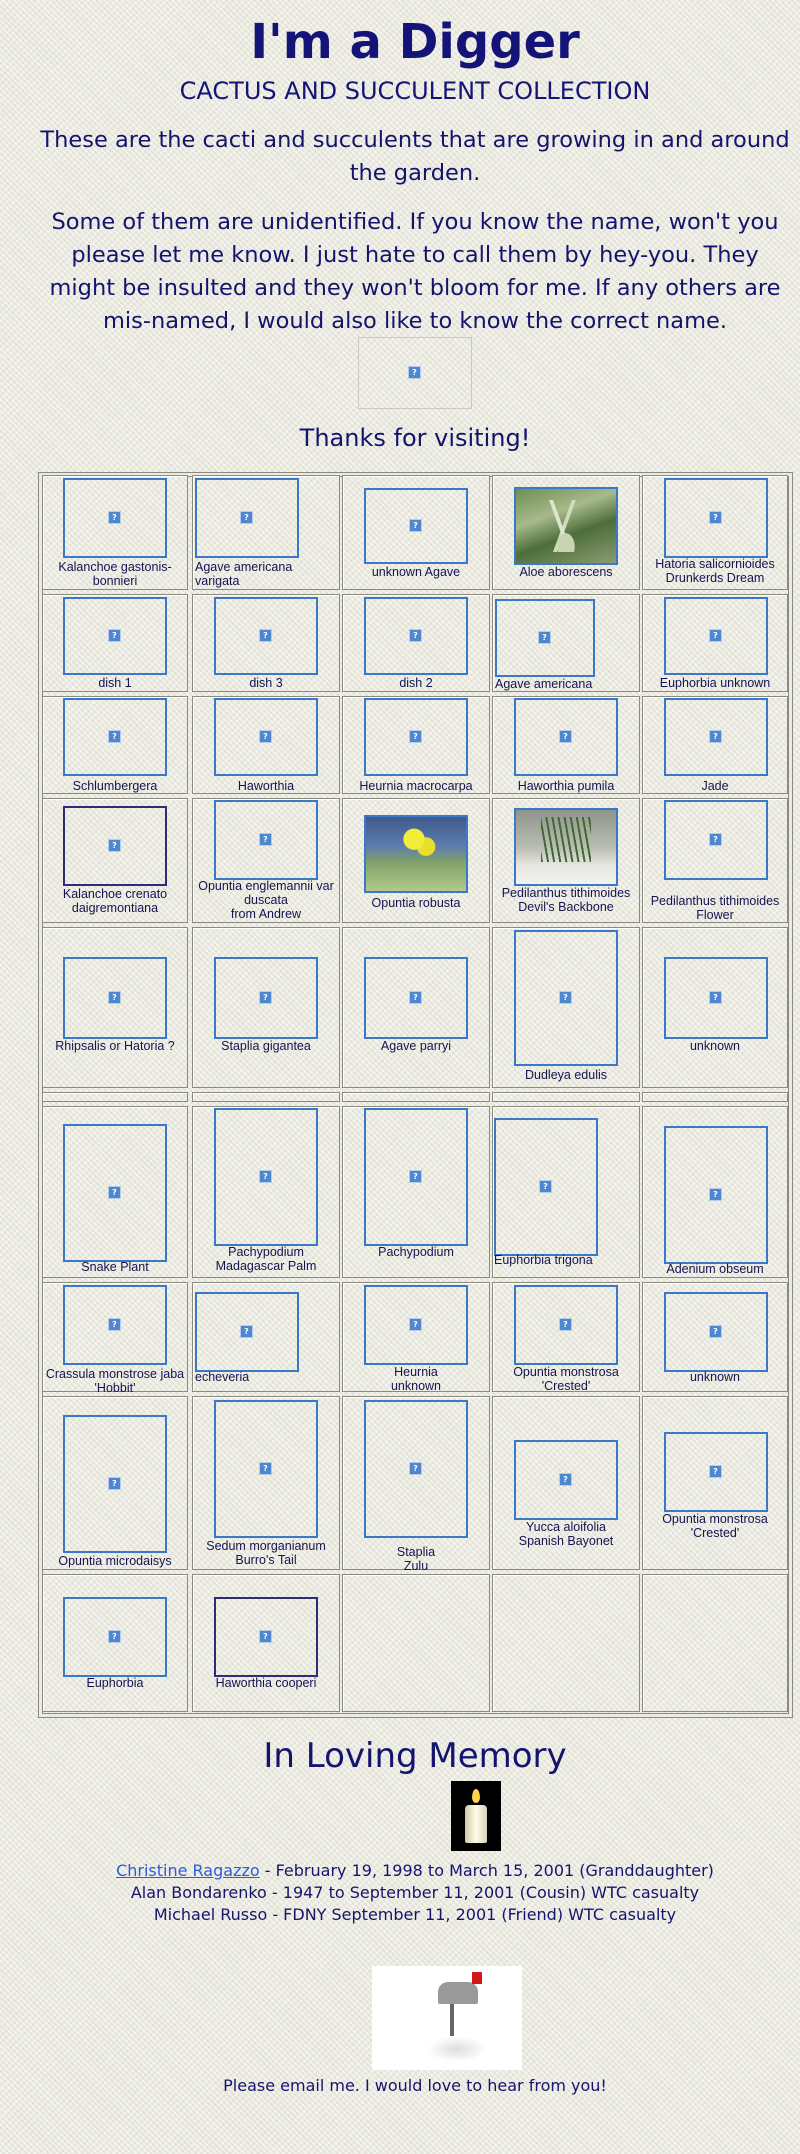 The image size is (800, 2154). I want to click on mailbox-image, so click(447, 2018).